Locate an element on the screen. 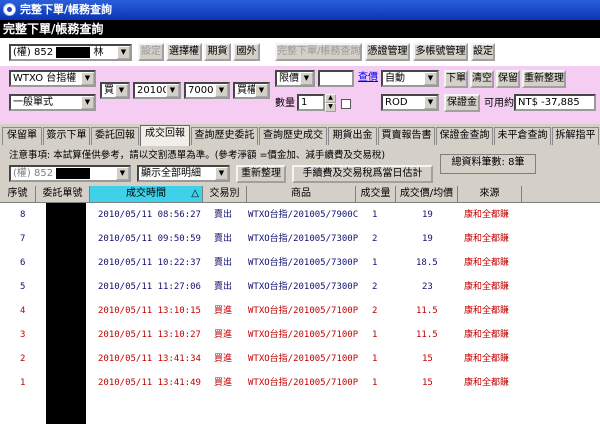  cell-seq: 7 is located at coordinates (23, 239).